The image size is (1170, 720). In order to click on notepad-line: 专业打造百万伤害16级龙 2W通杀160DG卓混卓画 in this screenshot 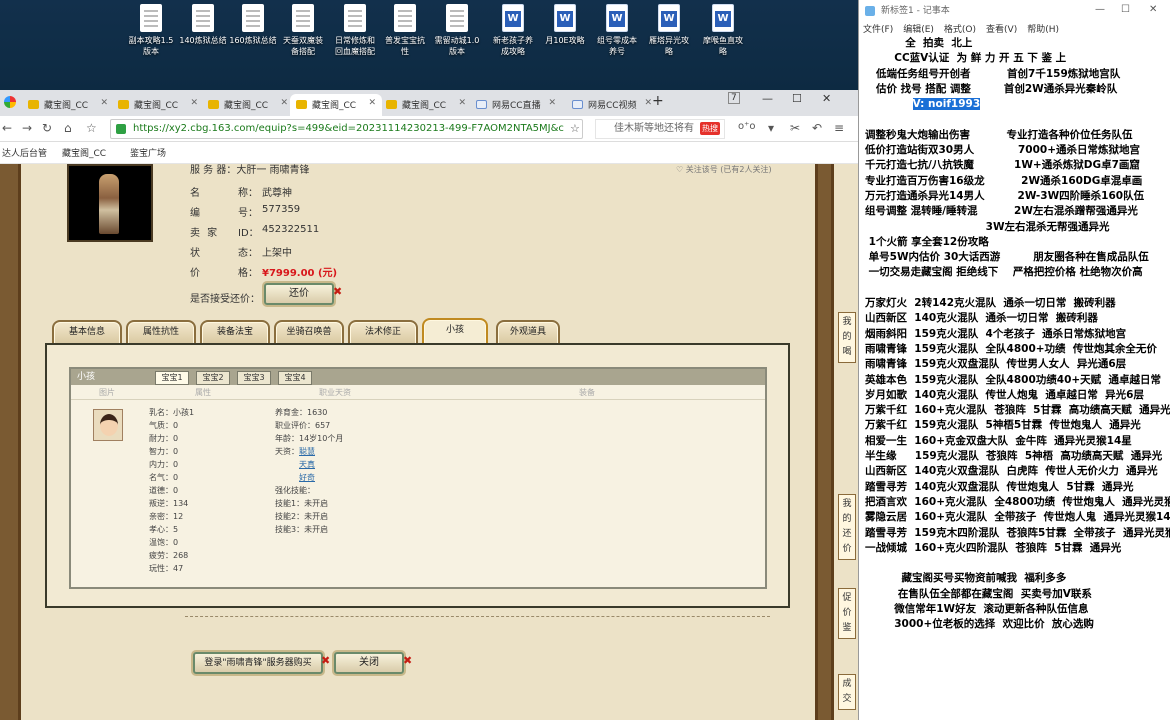, I will do `click(1004, 180)`.